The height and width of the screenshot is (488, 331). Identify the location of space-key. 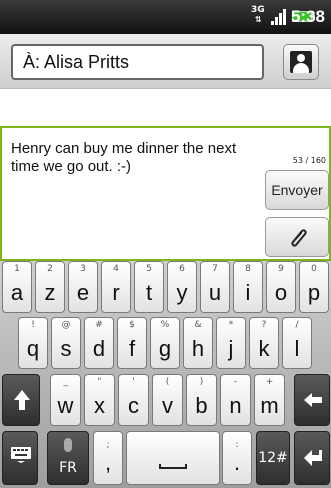
(173, 458).